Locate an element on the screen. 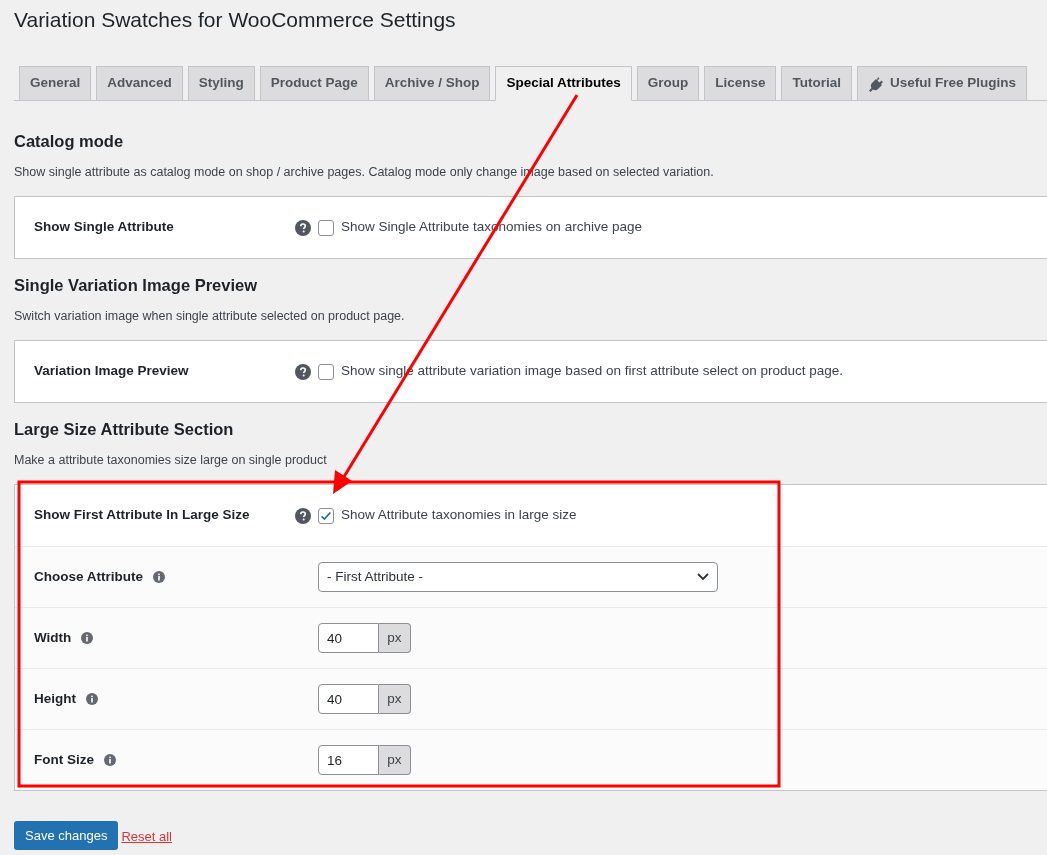  section-description: Switch variation image when single attribute selected on product page. is located at coordinates (209, 316).